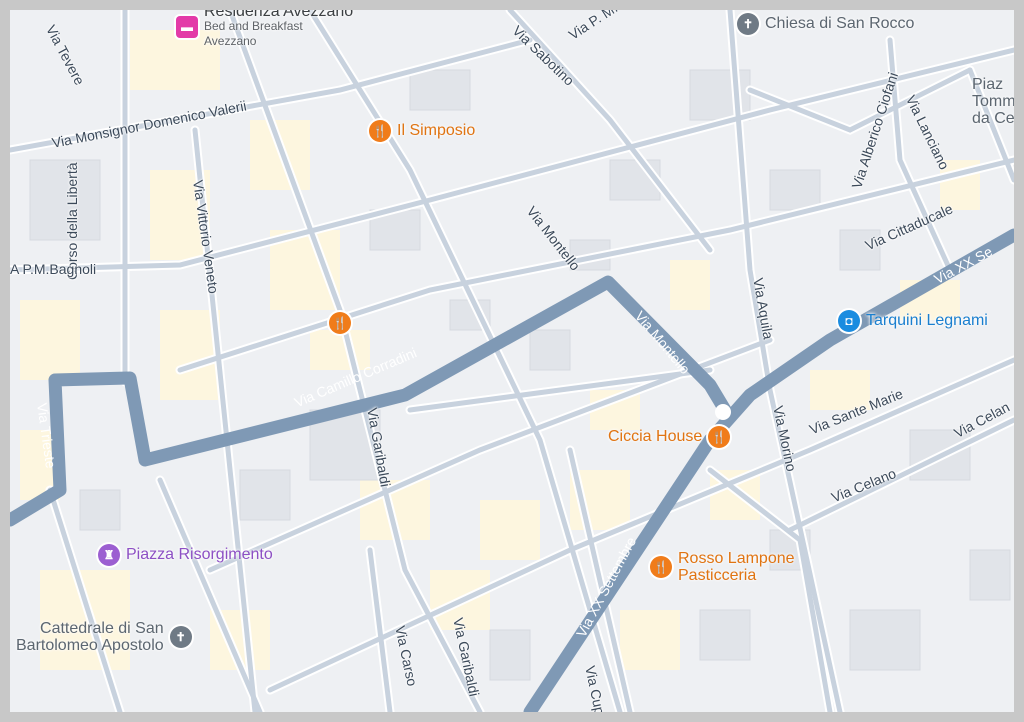  I want to click on poi-residenza-sub2: Avezzano, so click(230, 41).